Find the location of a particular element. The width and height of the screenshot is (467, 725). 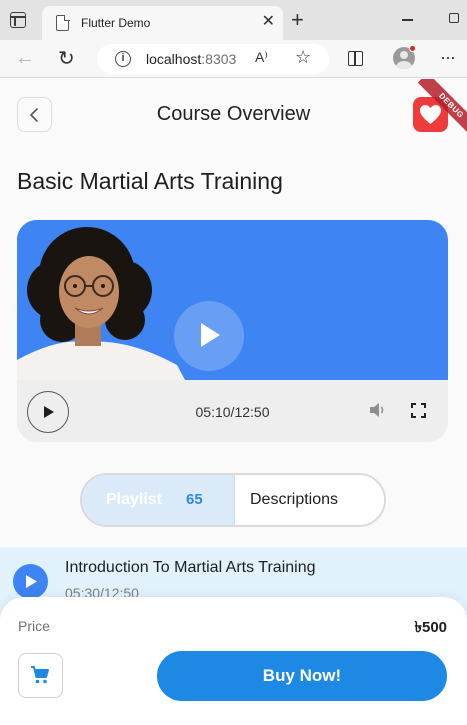

more-menu-icon: ··· is located at coordinates (448, 57).